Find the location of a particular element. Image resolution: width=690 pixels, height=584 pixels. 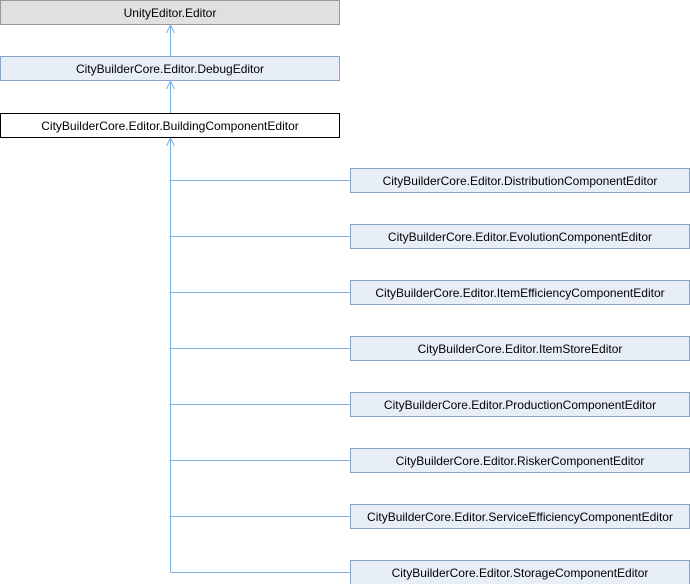

node-item-store-editor-label: CityBuilderCore.Editor.ItemStoreEditor is located at coordinates (520, 349).